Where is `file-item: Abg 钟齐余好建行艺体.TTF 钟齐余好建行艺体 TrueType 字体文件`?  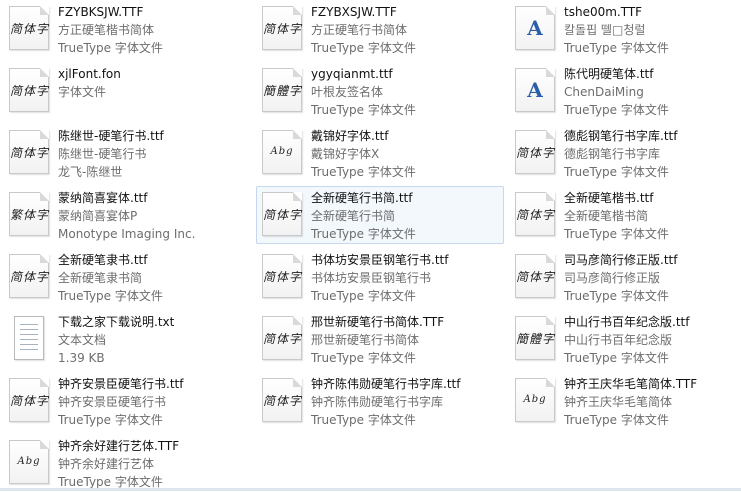
file-item: Abg 钟齐余好建行艺体.TTF 钟齐余好建行艺体 TrueType 字体文件 is located at coordinates (127, 463).